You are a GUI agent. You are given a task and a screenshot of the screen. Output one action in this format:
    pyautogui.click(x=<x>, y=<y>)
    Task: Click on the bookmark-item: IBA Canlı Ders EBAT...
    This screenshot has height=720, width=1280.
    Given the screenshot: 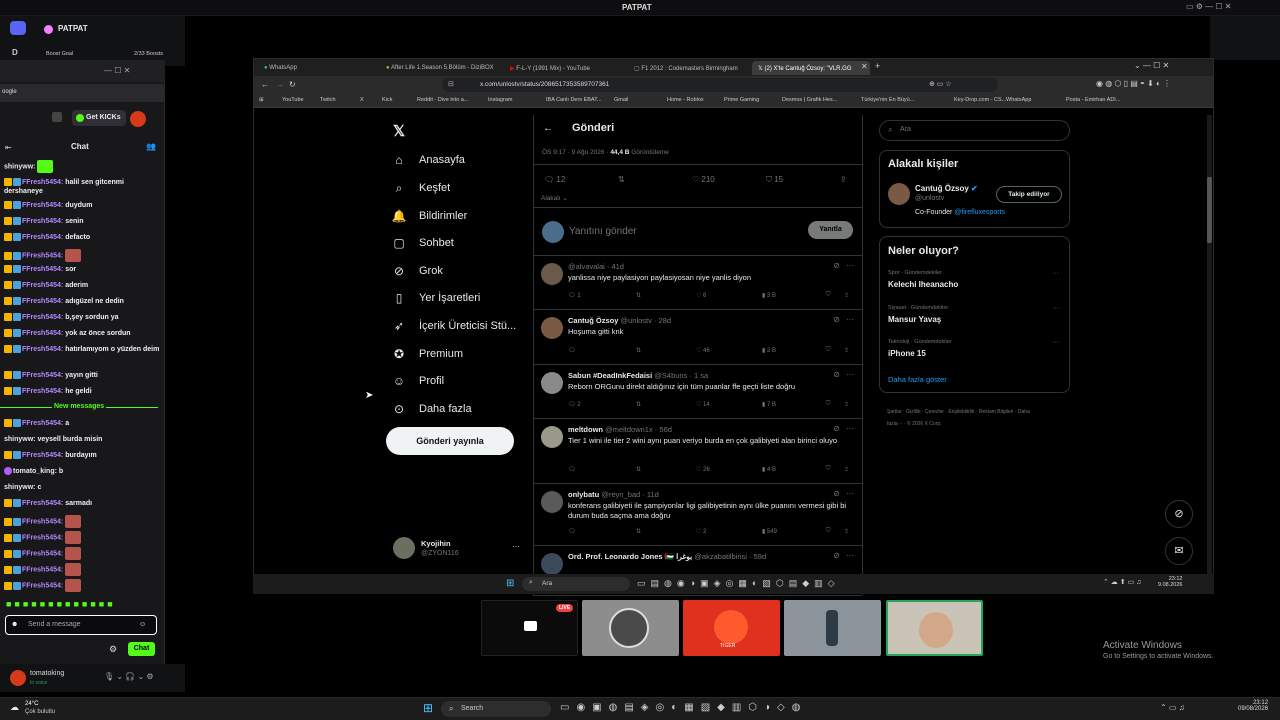 What is the action you would take?
    pyautogui.click(x=574, y=100)
    